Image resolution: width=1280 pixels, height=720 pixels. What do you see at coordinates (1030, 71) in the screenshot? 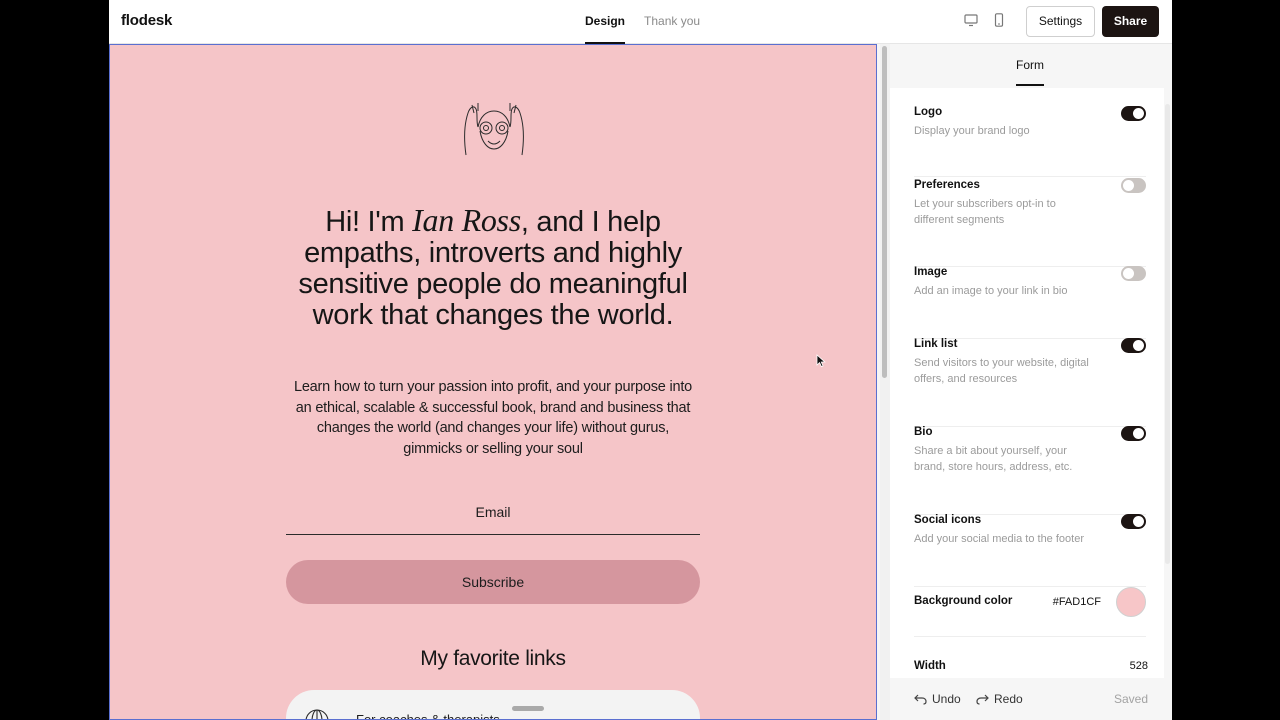
I see `tab-form: Form` at bounding box center [1030, 71].